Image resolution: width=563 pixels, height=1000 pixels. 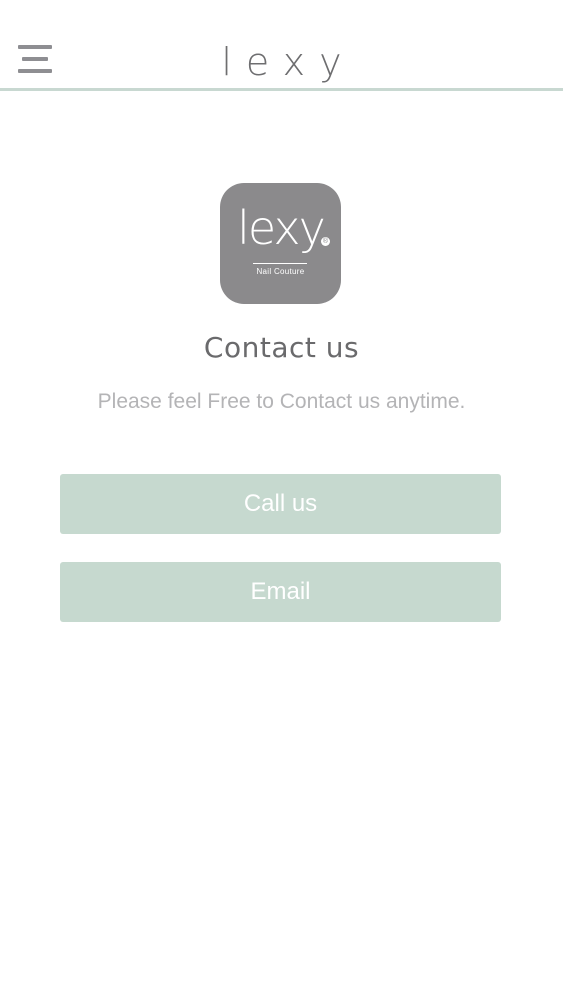 I want to click on app-title: lexy, so click(x=288, y=62).